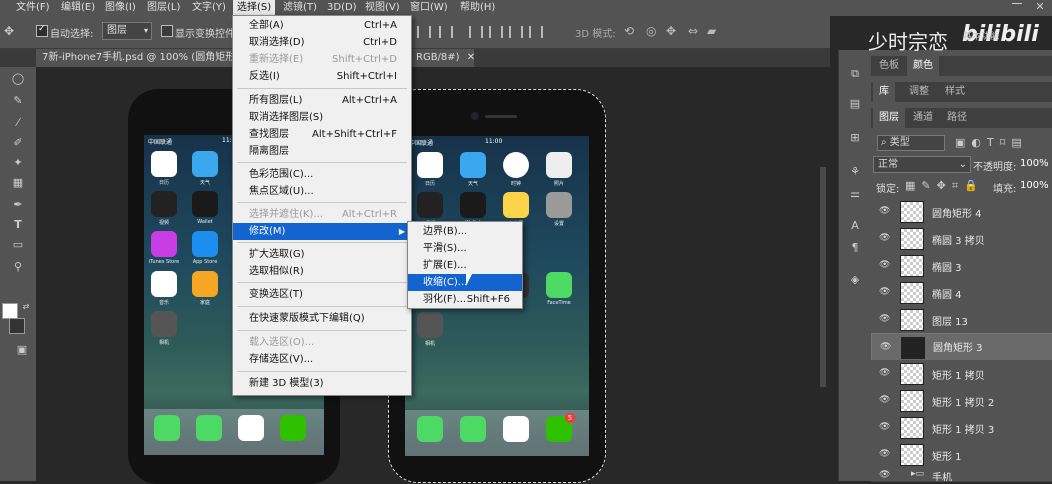 The height and width of the screenshot is (484, 1052). I want to click on 3d-slide-icon: ⇔, so click(693, 31).